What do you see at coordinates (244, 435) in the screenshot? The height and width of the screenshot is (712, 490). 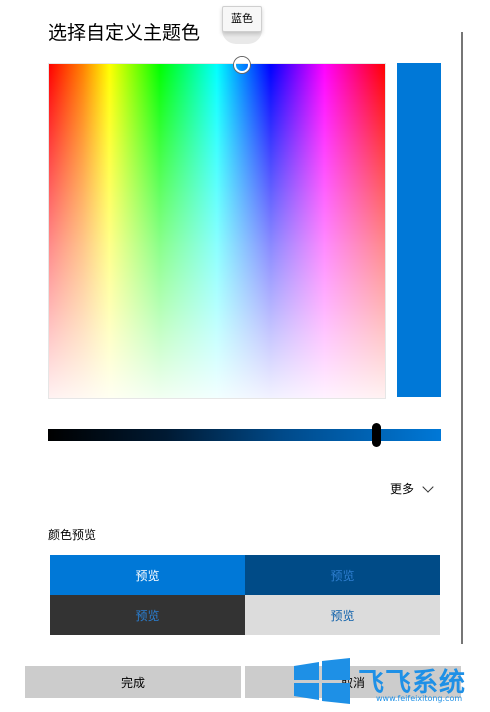 I see `brightness-slider` at bounding box center [244, 435].